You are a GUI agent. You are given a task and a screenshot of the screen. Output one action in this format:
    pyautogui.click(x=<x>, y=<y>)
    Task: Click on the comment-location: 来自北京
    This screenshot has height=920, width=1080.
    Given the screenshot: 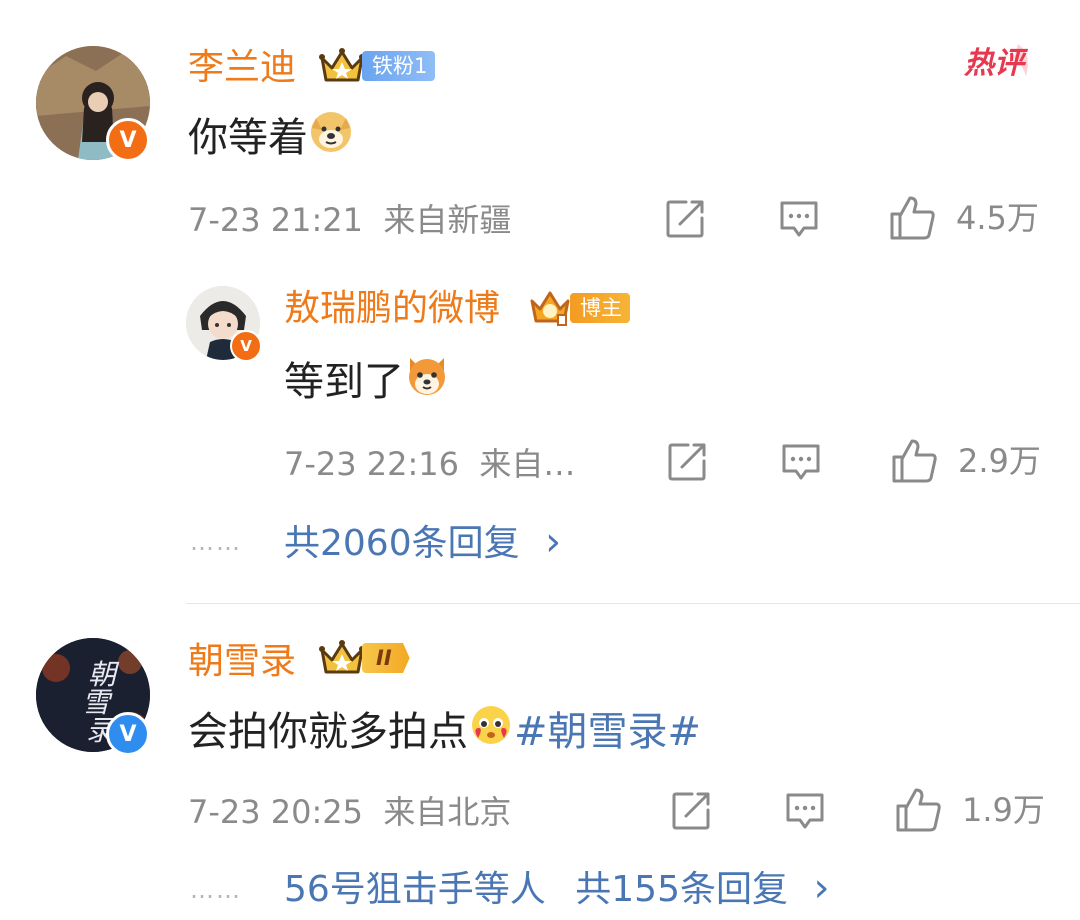 What is the action you would take?
    pyautogui.click(x=447, y=812)
    